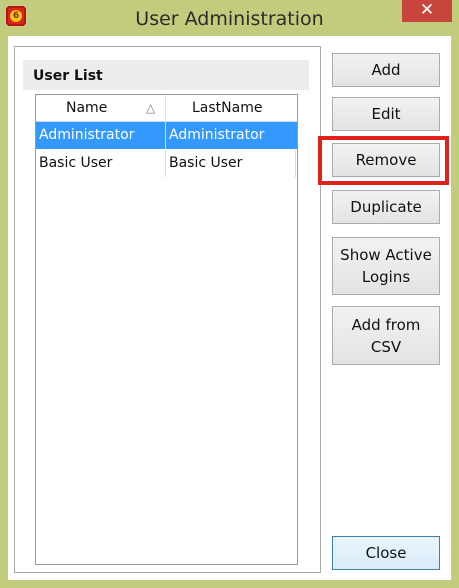 This screenshot has height=588, width=459. Describe the element at coordinates (68, 76) in the screenshot. I see `user-list-title: User List` at that location.